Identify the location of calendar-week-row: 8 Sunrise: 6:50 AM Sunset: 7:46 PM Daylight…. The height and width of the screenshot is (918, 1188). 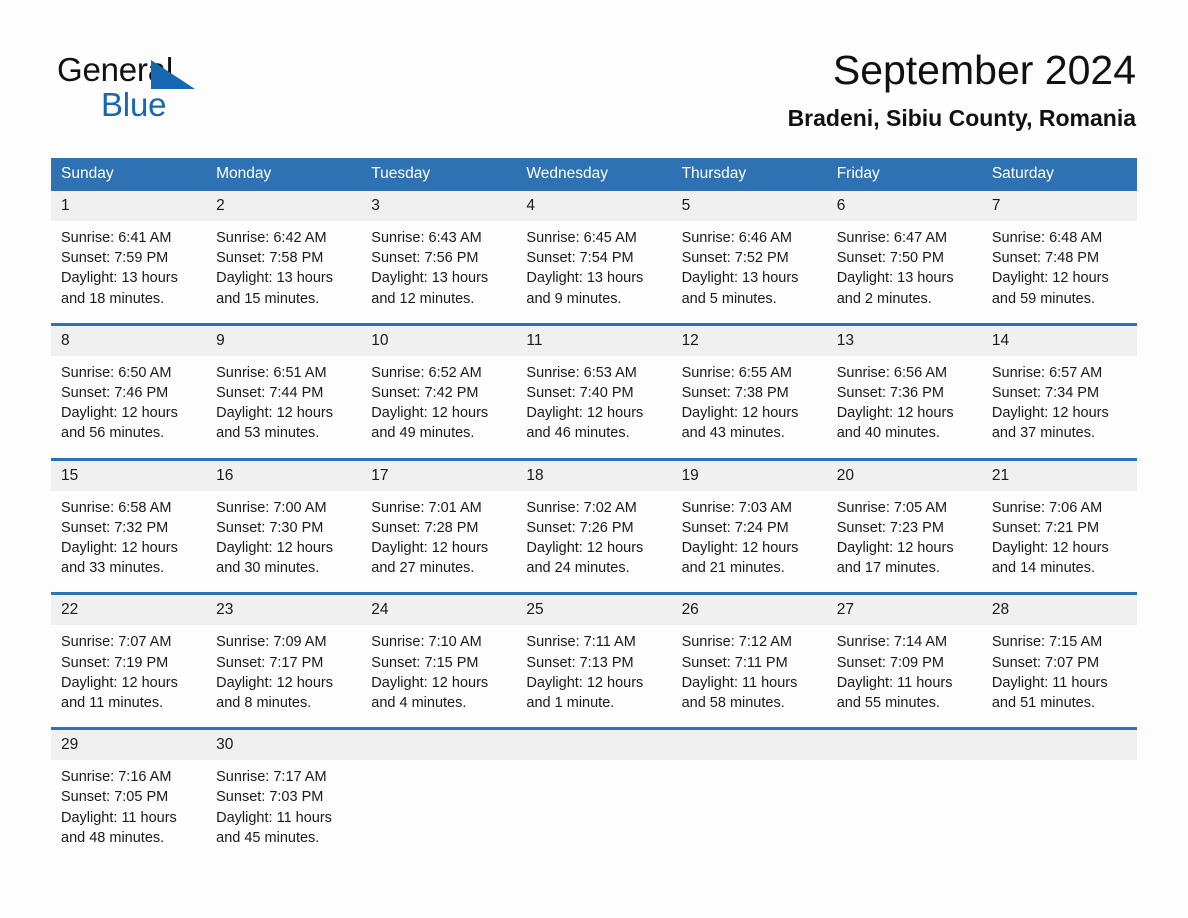
(594, 391).